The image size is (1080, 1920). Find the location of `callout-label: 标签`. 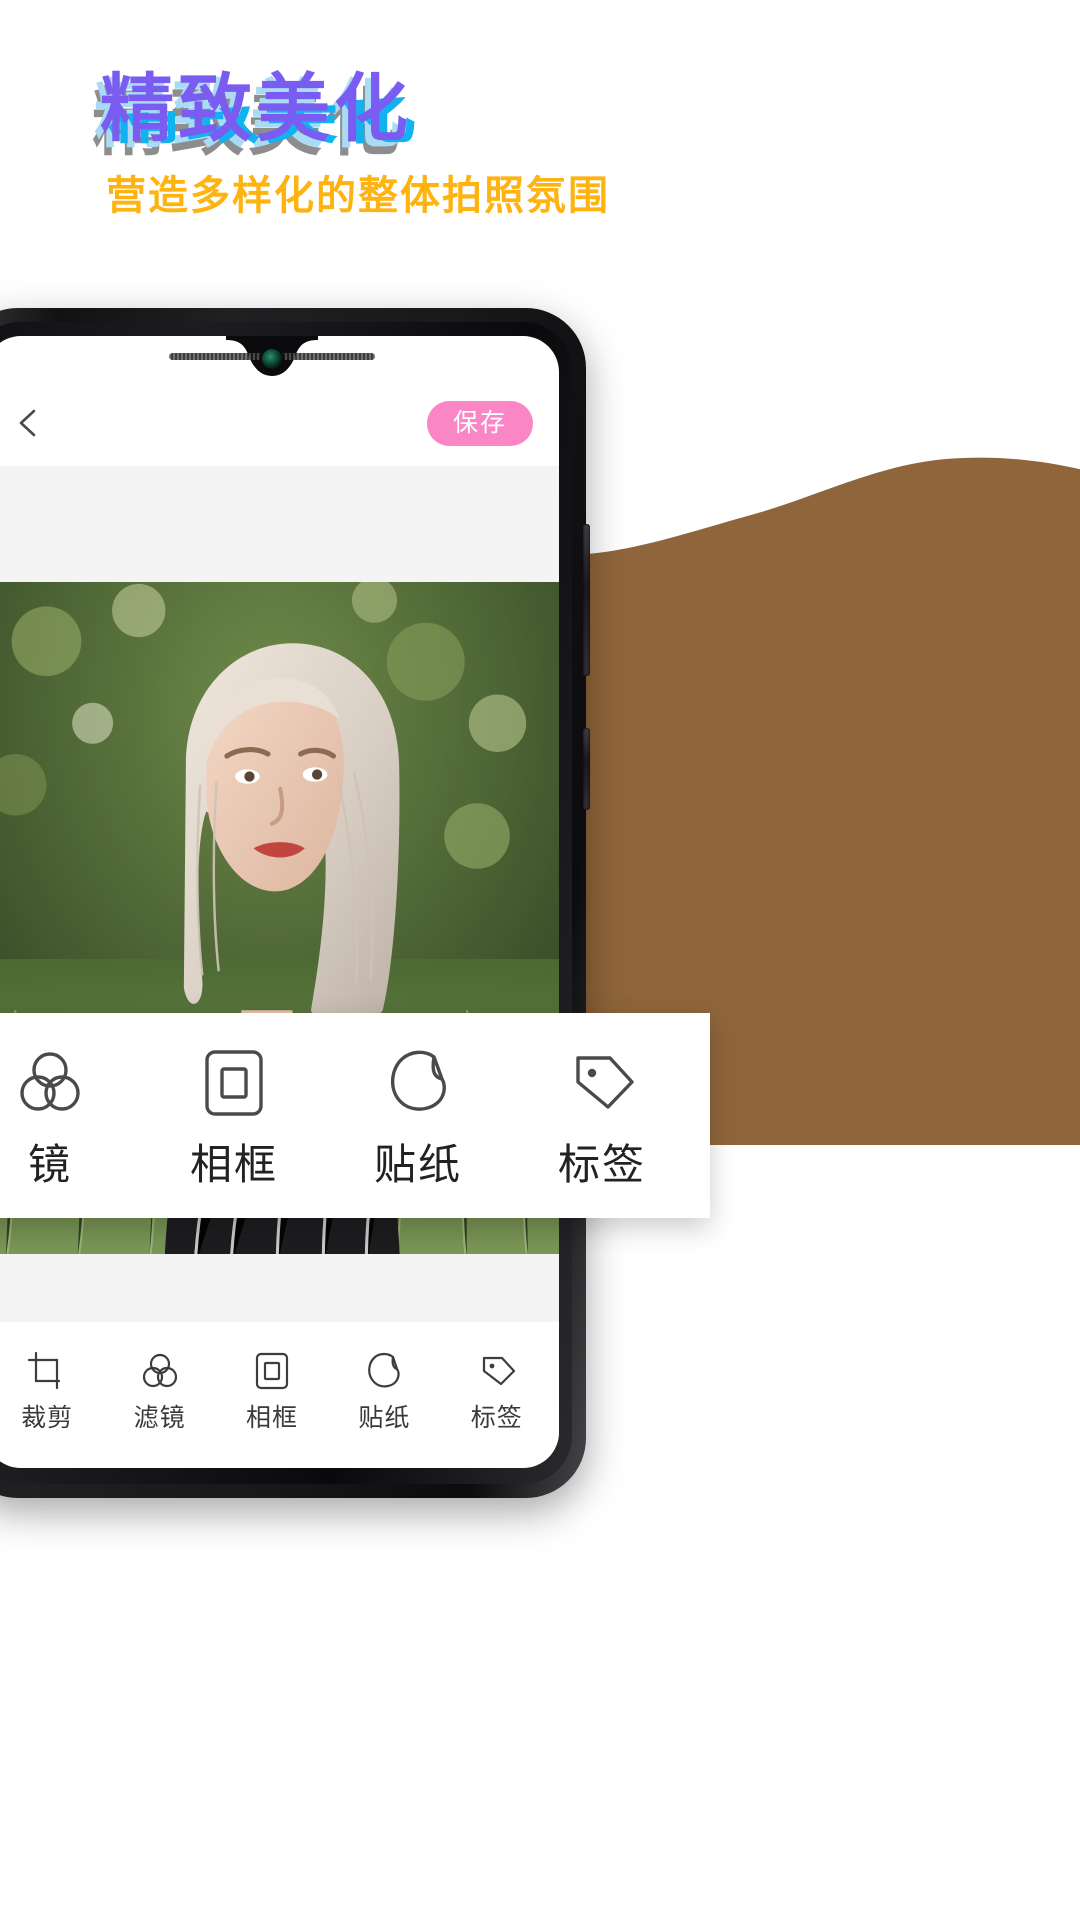

callout-label: 标签 is located at coordinates (601, 1164).